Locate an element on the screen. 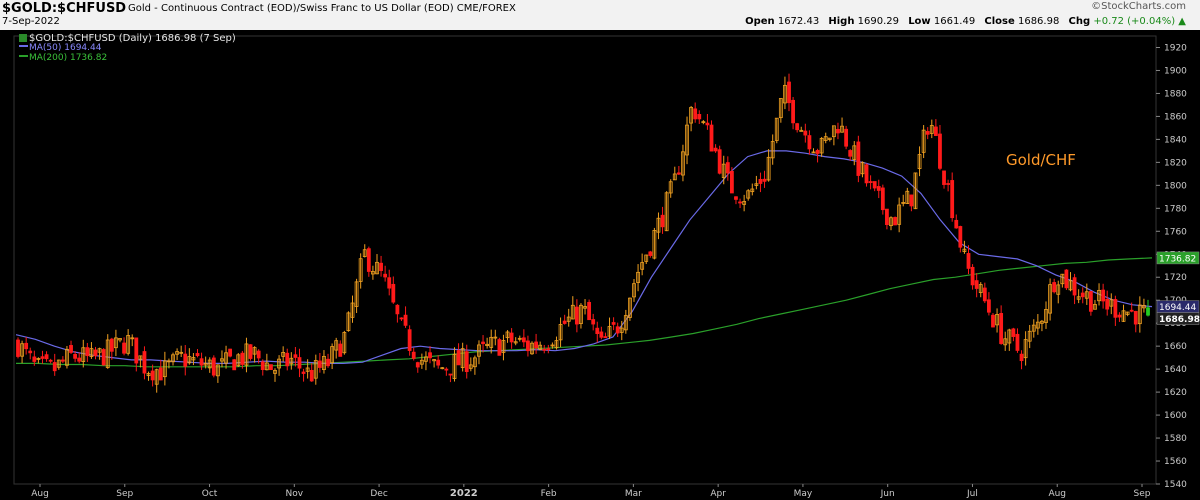 The width and height of the screenshot is (1200, 500). chart-date: 7-Sep-2022 is located at coordinates (31, 21).